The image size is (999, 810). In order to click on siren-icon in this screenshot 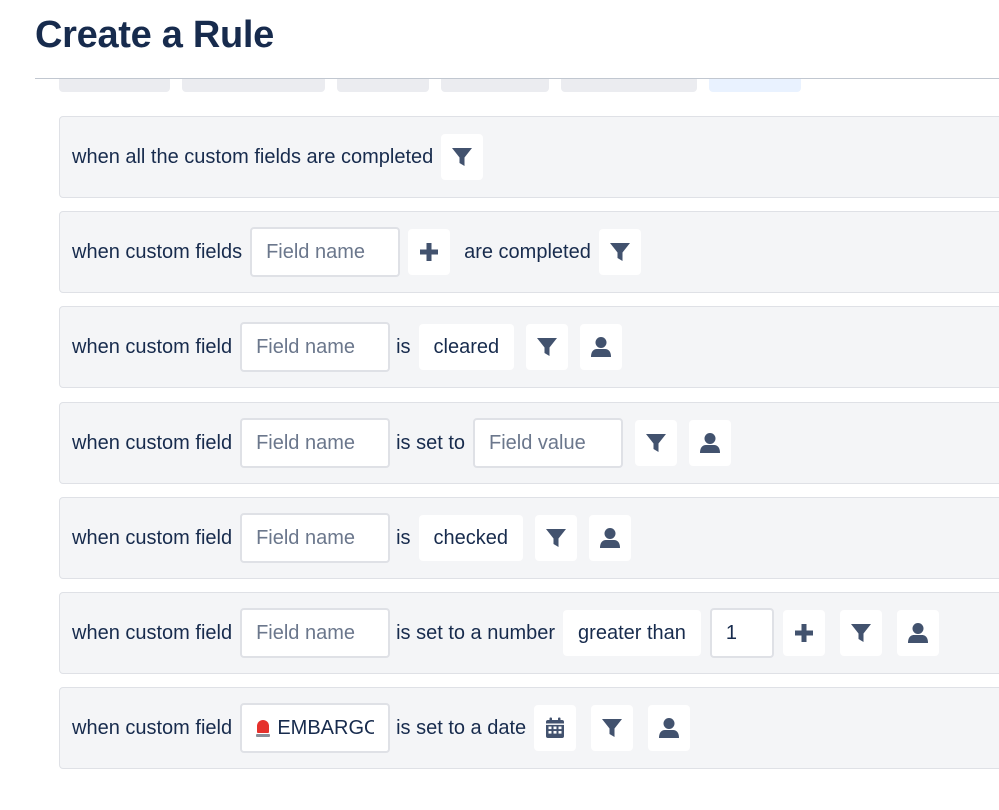, I will do `click(263, 728)`.